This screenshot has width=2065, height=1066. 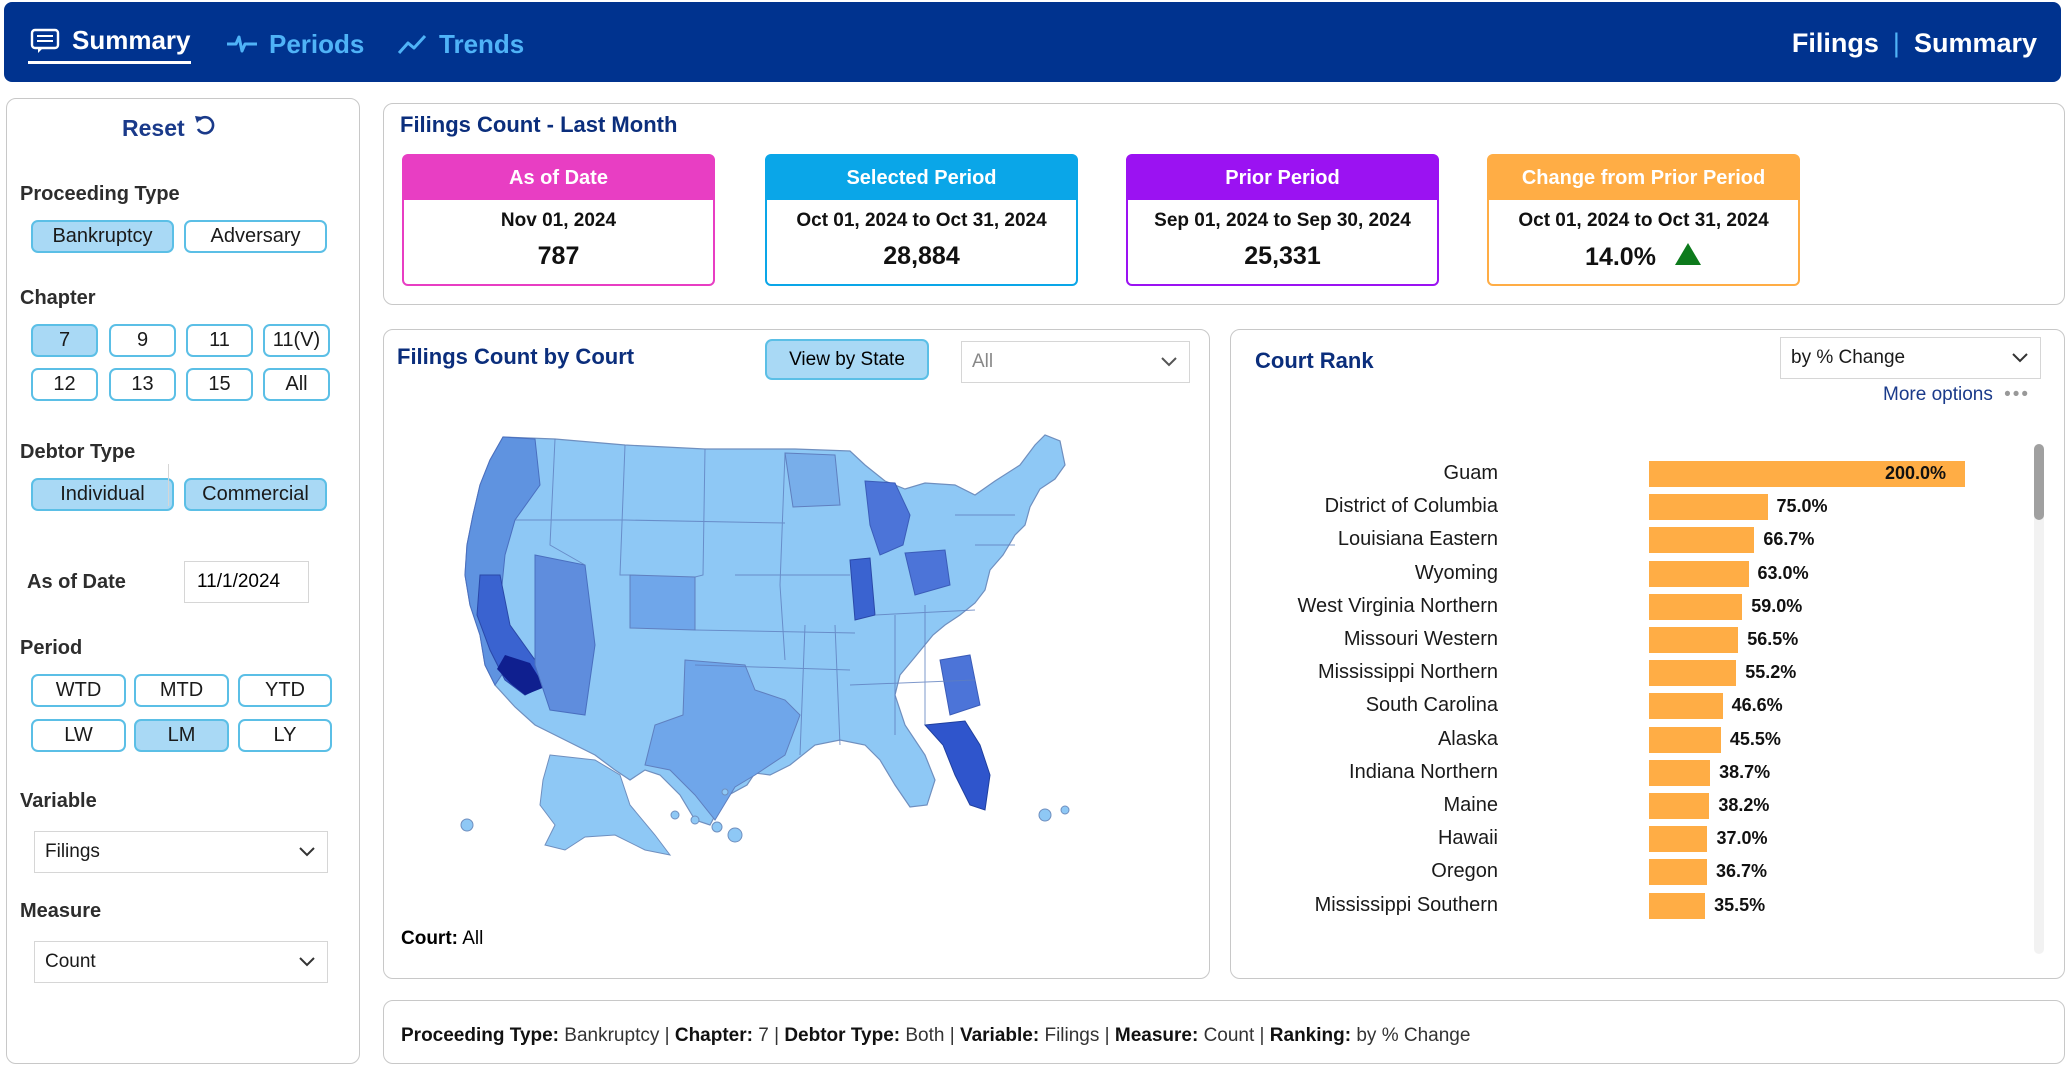 I want to click on chapter-7-button: 7, so click(x=64, y=340).